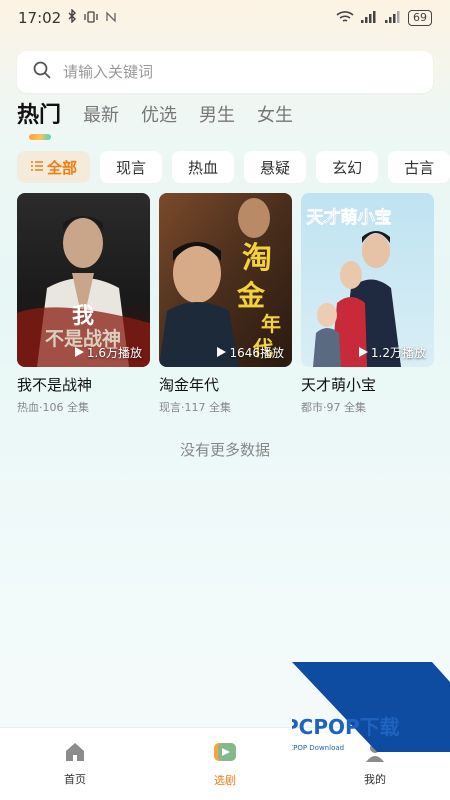 The height and width of the screenshot is (800, 450). Describe the element at coordinates (83, 384) in the screenshot. I see `drama-title: 我不是战神` at that location.